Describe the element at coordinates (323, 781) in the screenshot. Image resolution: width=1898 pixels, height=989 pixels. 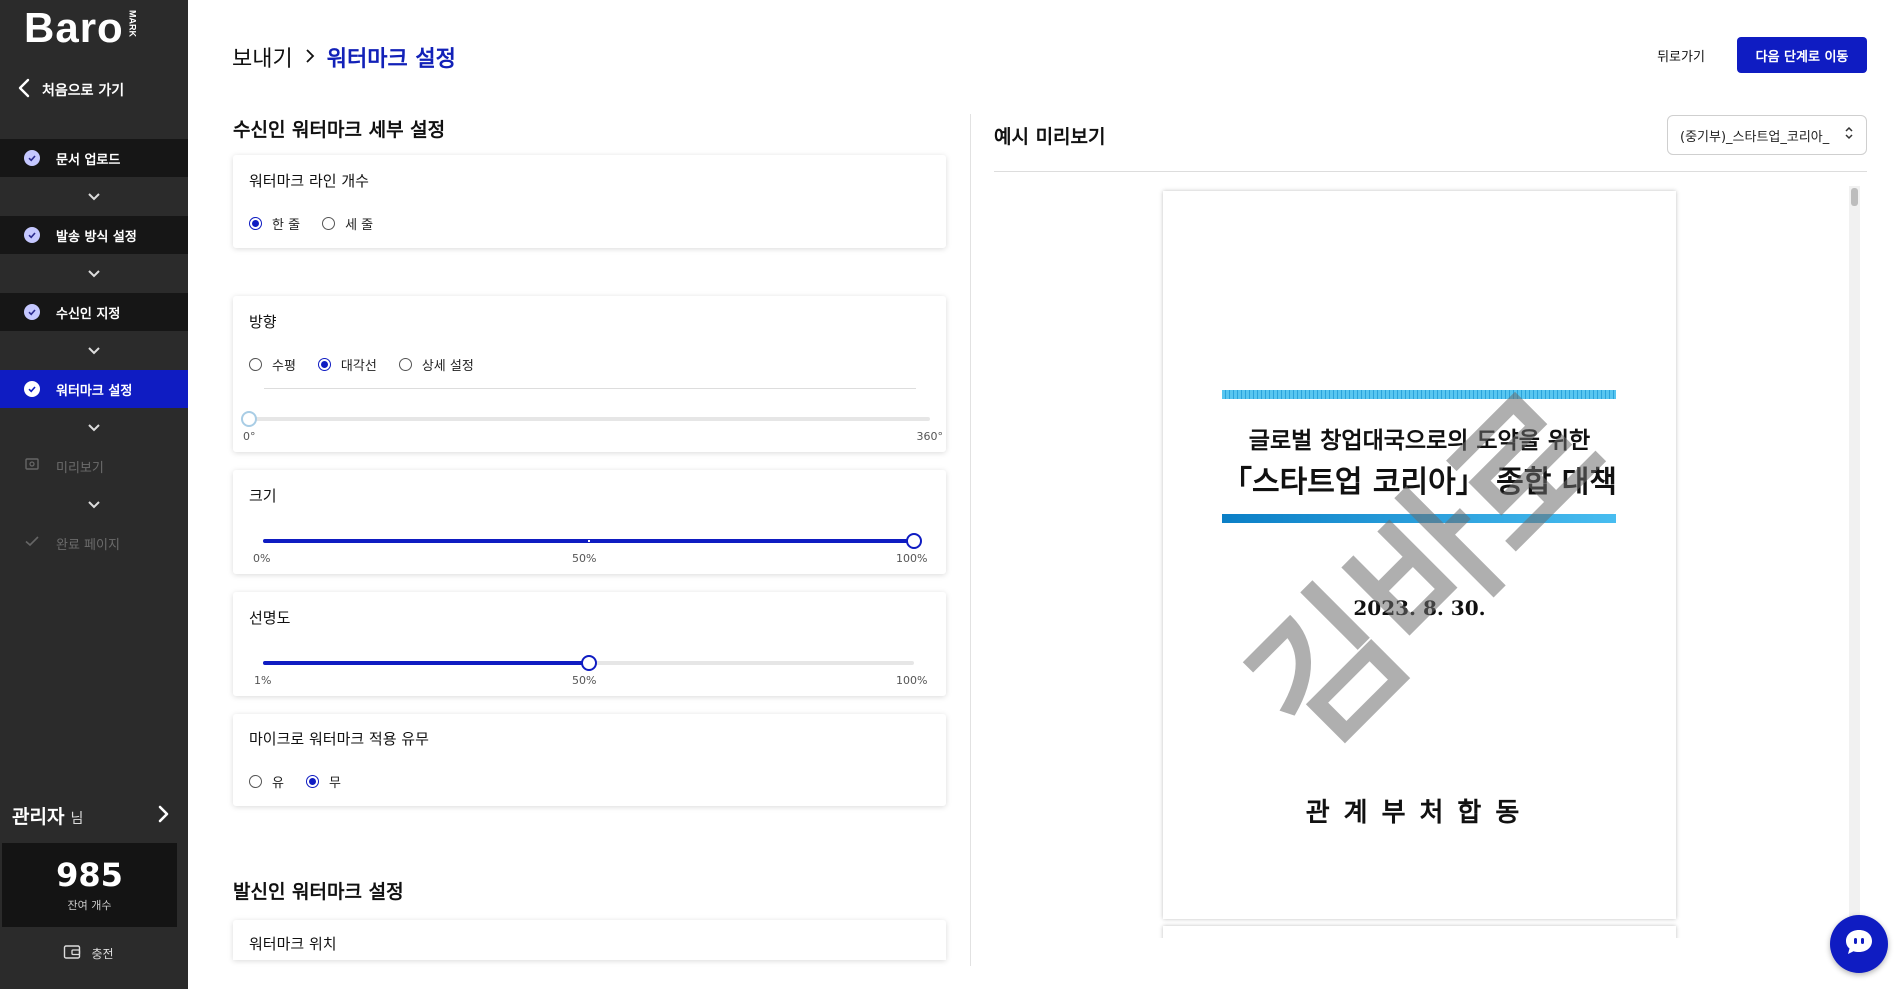
I see `radio-micro-no: 무` at that location.